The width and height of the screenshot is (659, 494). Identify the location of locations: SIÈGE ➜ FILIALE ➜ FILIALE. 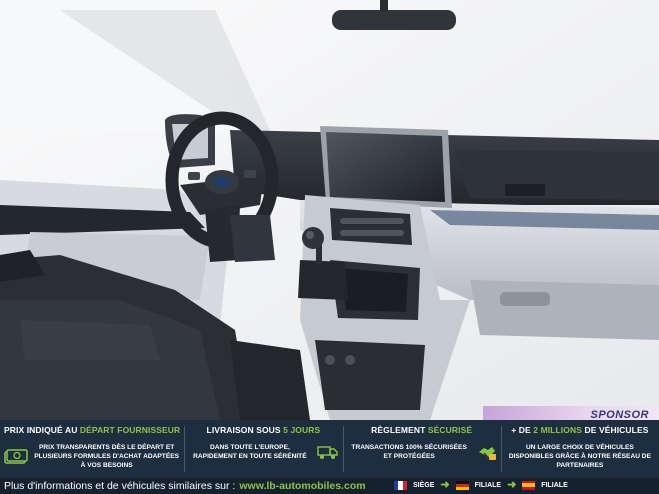
(481, 485).